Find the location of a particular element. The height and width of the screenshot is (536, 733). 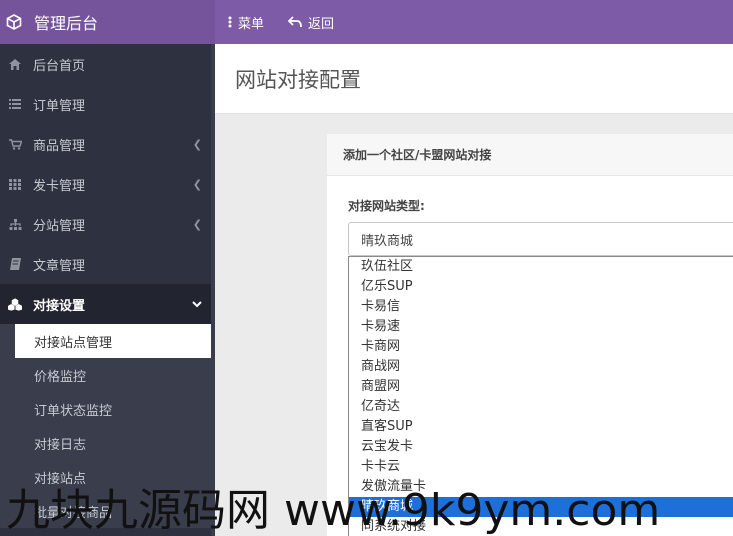

home-icon is located at coordinates (15, 64).